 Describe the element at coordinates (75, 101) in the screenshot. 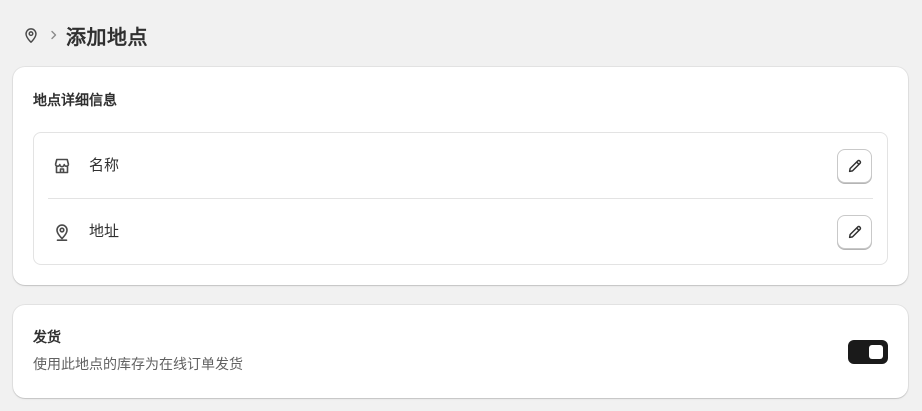

I see `card-title: 地点详细信息` at that location.